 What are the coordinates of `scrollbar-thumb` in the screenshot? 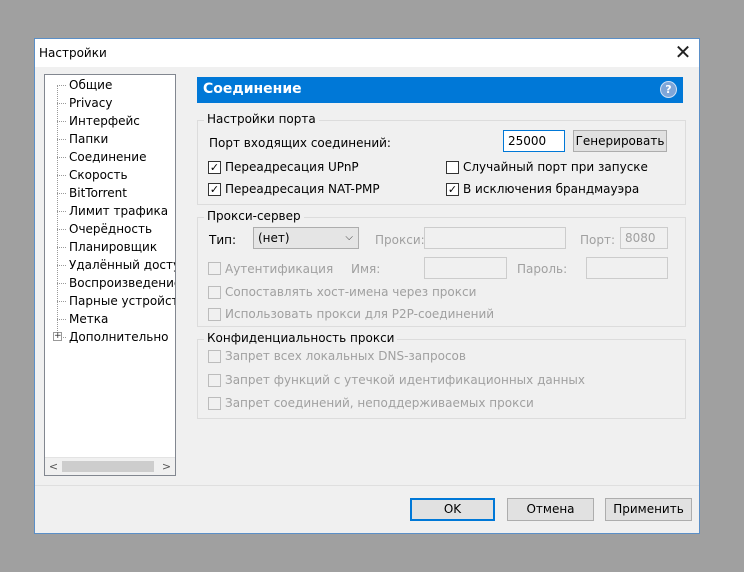 It's located at (108, 466).